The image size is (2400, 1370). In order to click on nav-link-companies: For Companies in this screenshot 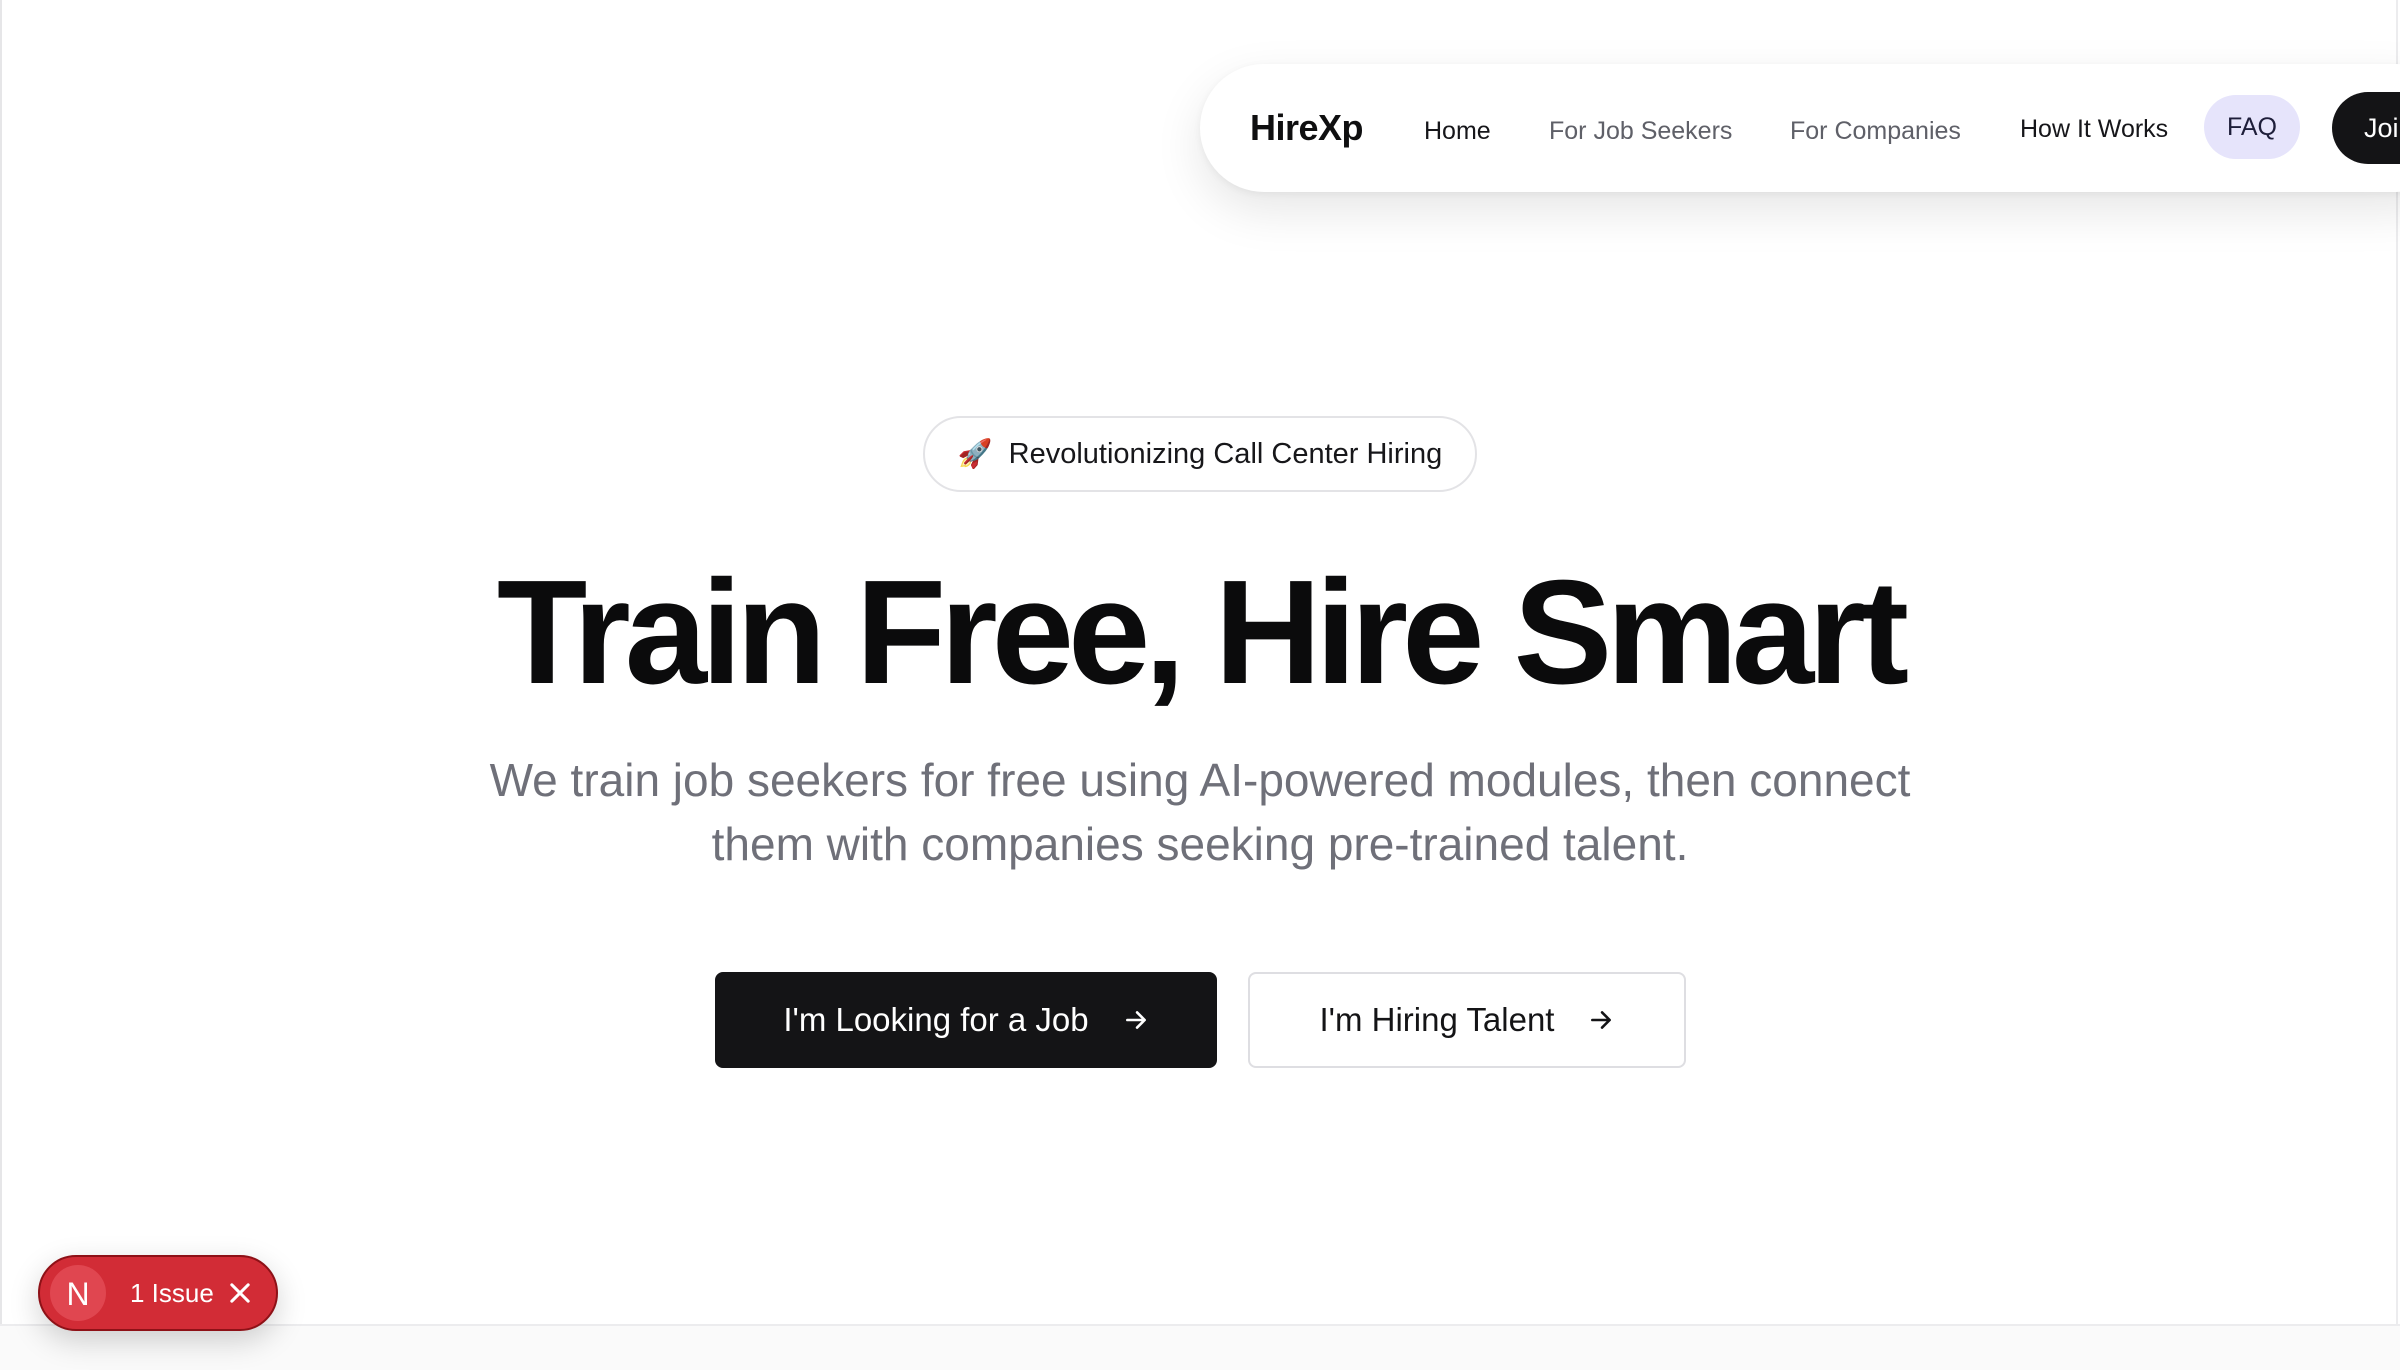, I will do `click(1875, 128)`.